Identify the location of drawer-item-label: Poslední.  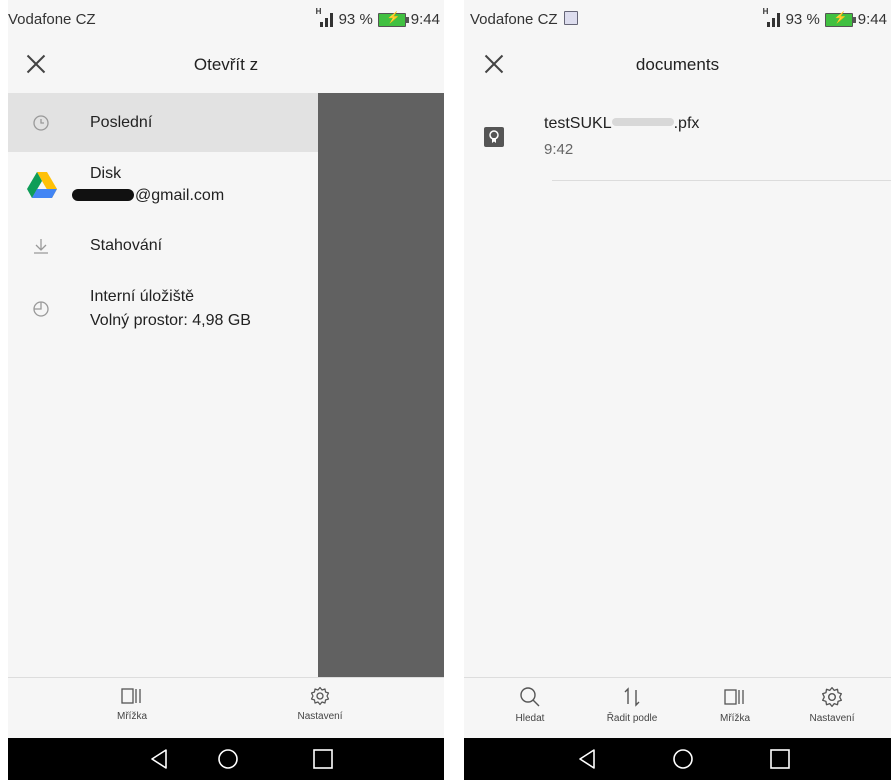
(121, 122).